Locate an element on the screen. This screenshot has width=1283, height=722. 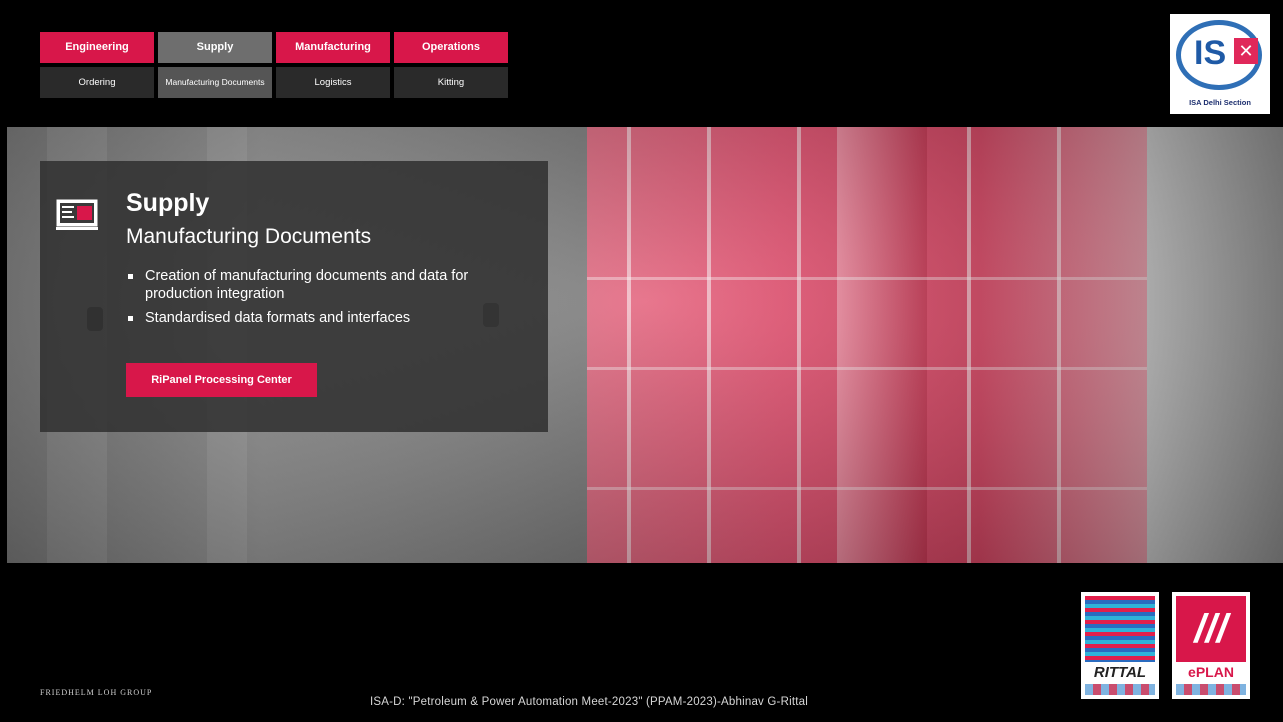
nav-engineering: Engineering is located at coordinates (97, 47).